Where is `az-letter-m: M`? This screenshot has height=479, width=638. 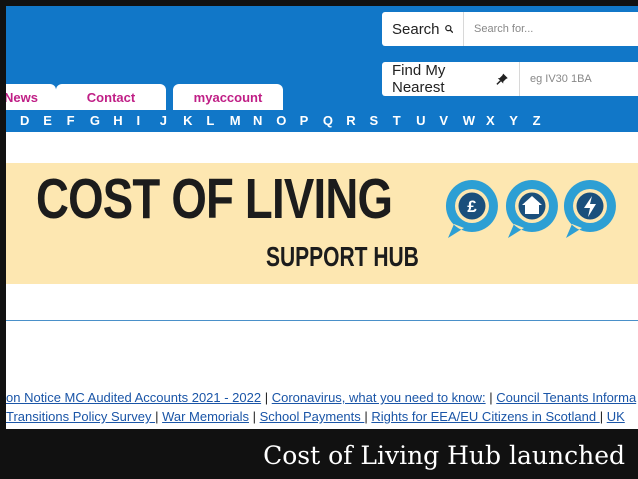
az-letter-m: M is located at coordinates (235, 120).